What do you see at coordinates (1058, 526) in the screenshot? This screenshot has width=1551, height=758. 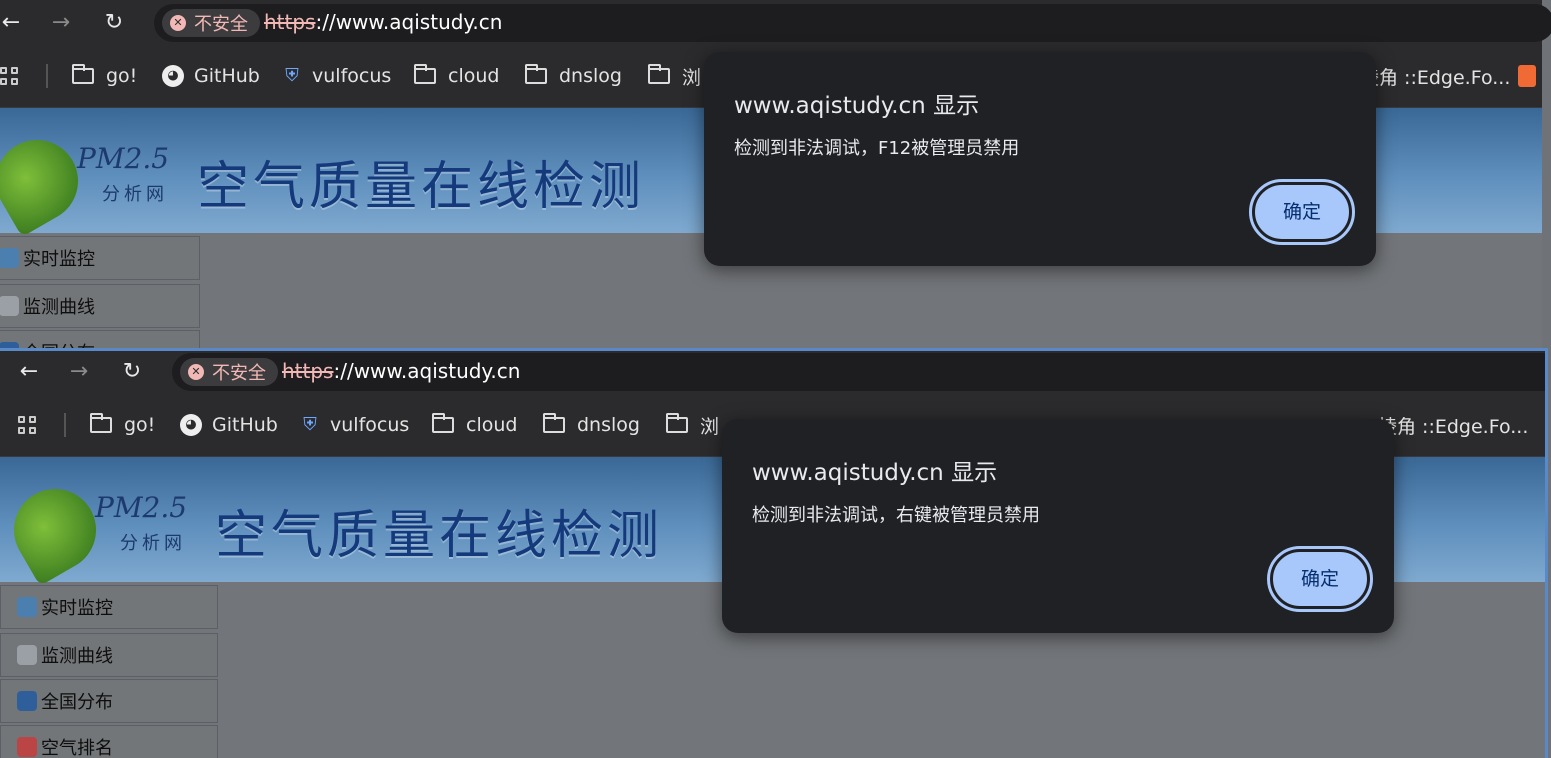 I see `alert-dialog-rightclick: www.aqistudy.cn 显示 检测到非法调试，右键被管理员禁用 确定` at bounding box center [1058, 526].